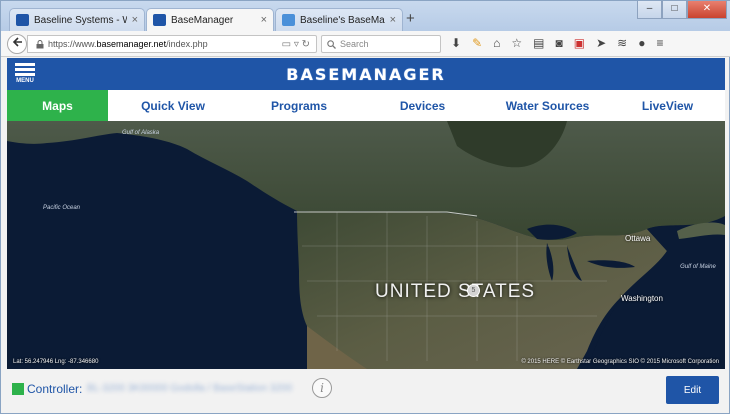 This screenshot has height=414, width=730. I want to click on chat-icon: ●, so click(641, 43).